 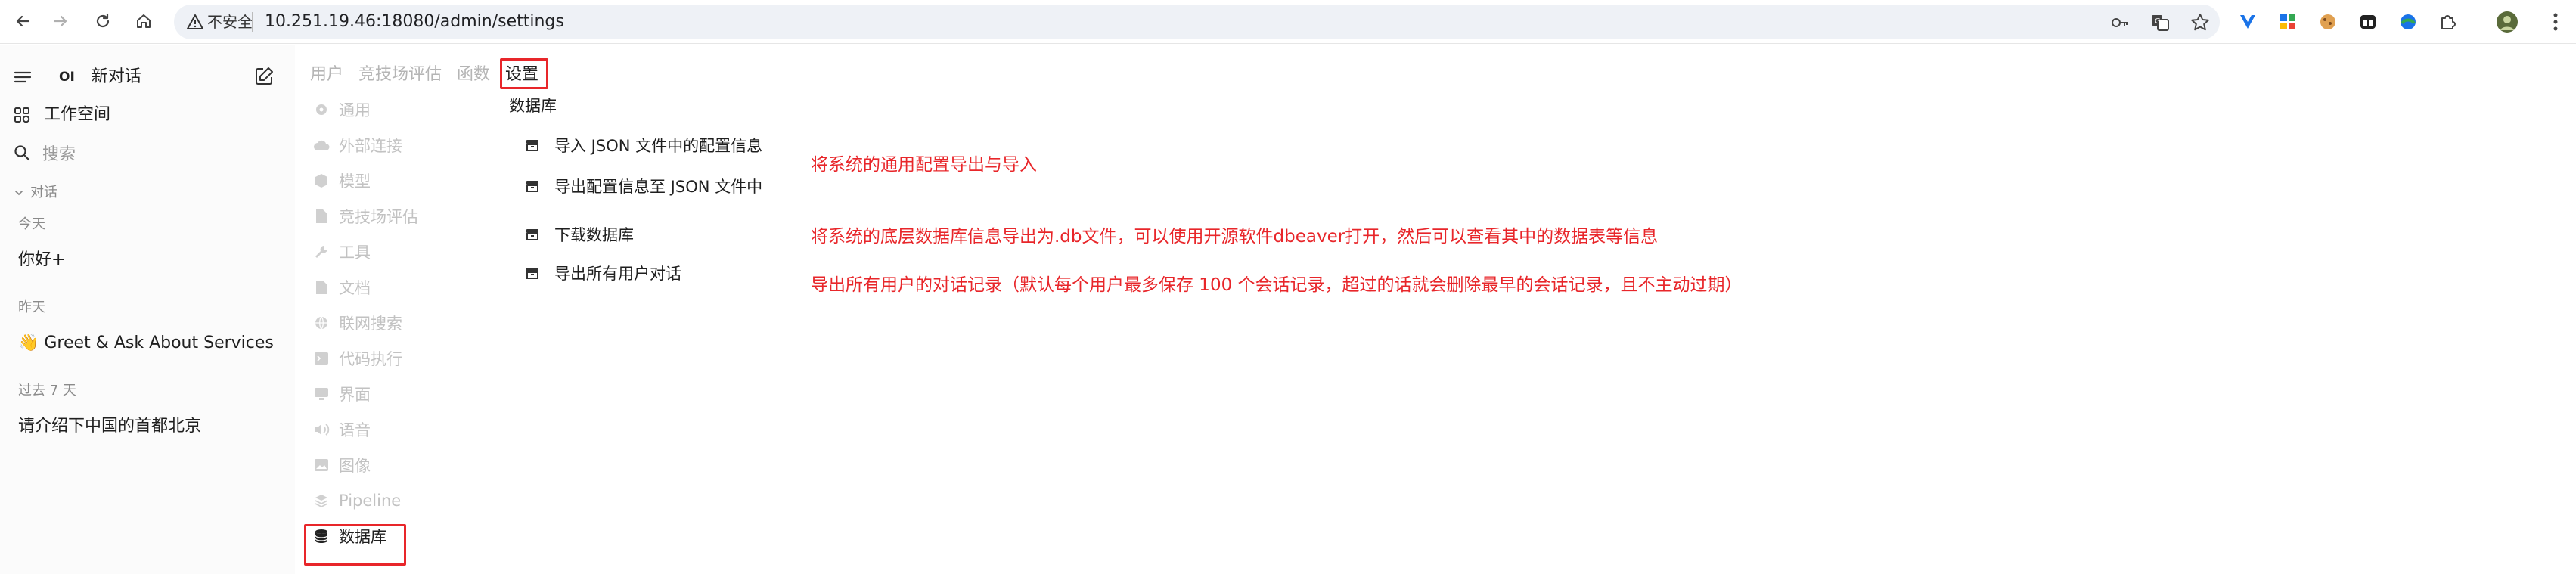 I want to click on extension-app-icon, so click(x=2368, y=22).